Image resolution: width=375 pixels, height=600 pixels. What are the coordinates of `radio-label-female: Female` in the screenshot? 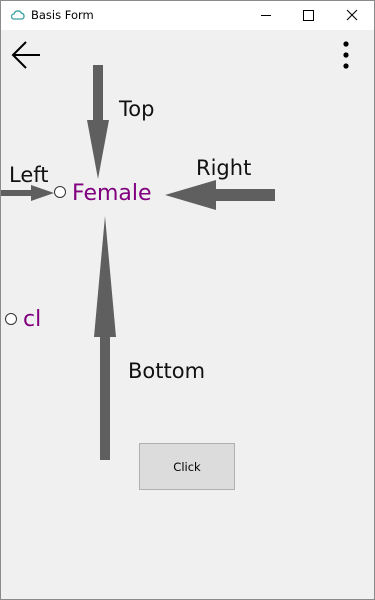 It's located at (112, 194).